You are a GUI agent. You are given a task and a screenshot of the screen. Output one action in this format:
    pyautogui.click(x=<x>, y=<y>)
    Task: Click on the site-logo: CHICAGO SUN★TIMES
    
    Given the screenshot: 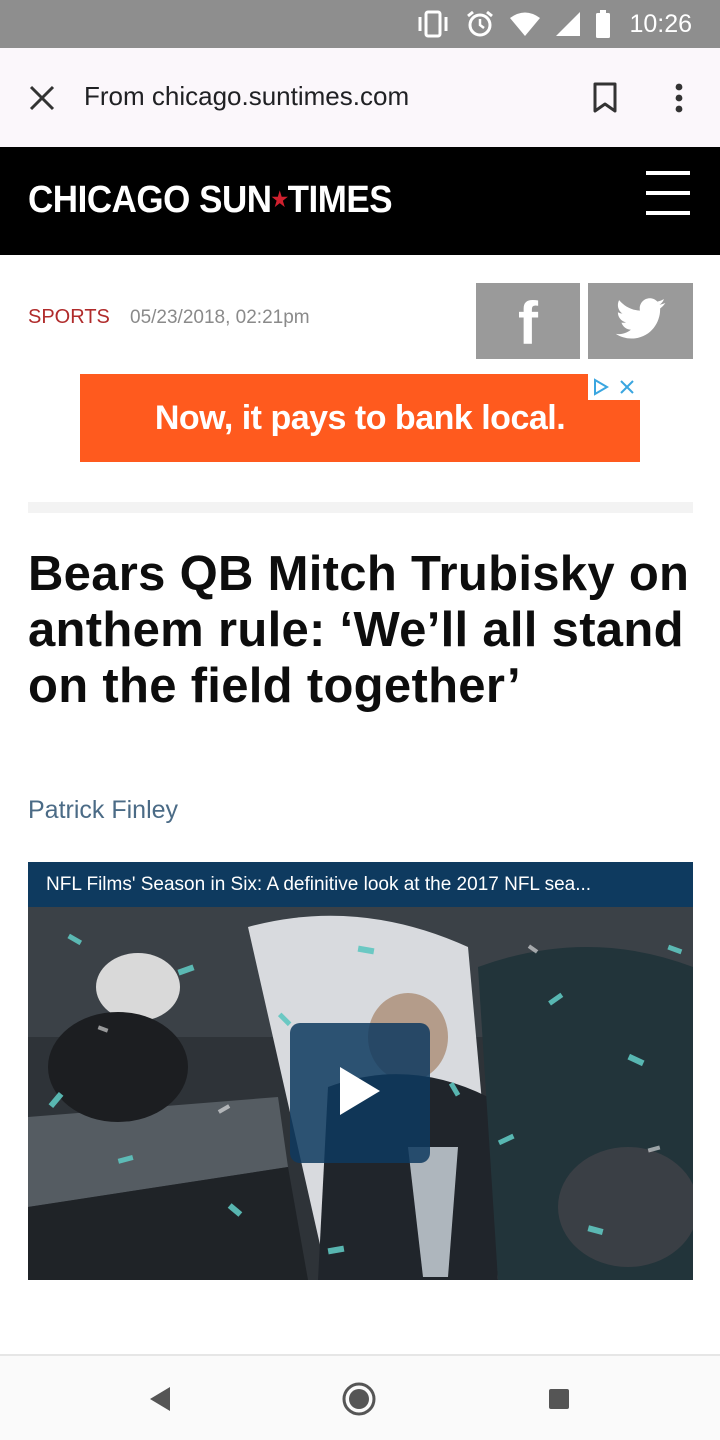 What is the action you would take?
    pyautogui.click(x=210, y=200)
    